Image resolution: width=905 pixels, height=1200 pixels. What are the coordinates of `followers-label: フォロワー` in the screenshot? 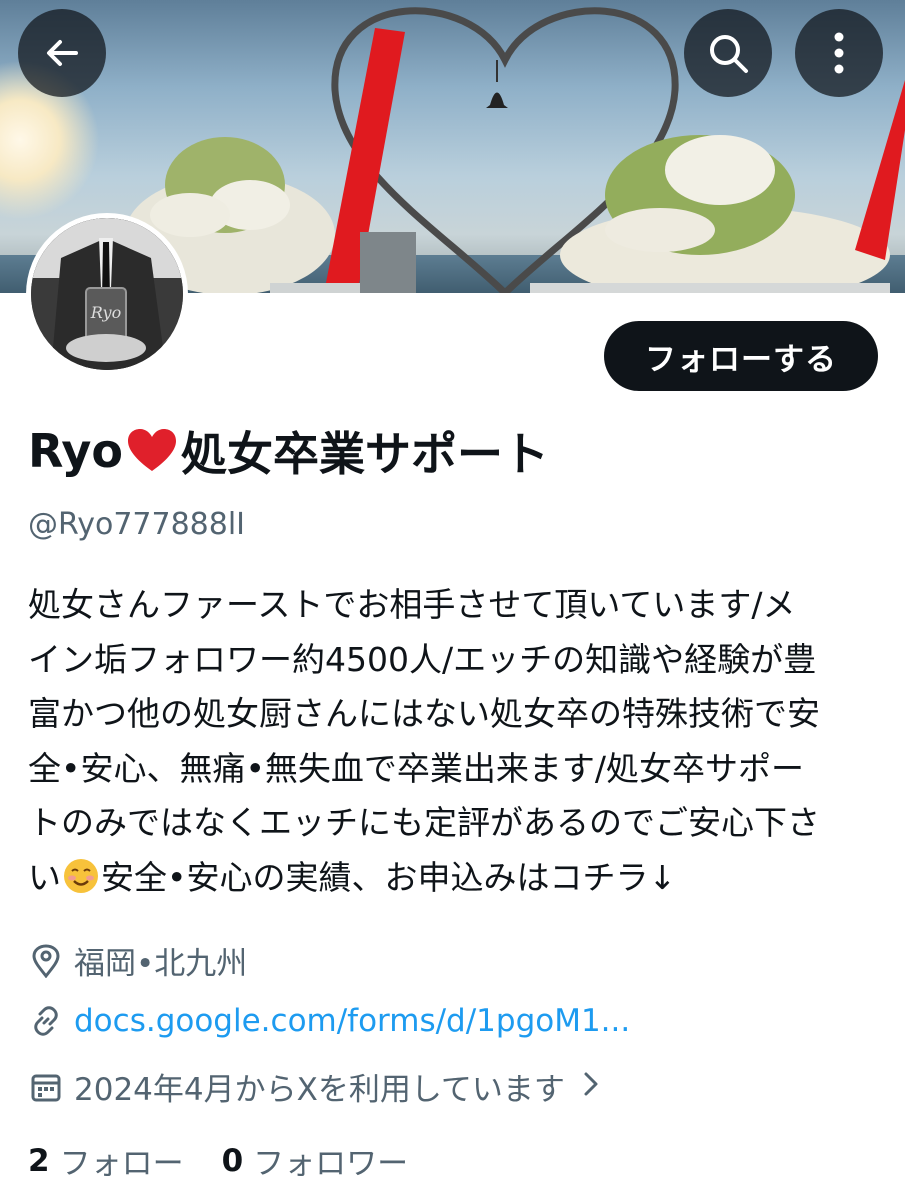 It's located at (330, 1160).